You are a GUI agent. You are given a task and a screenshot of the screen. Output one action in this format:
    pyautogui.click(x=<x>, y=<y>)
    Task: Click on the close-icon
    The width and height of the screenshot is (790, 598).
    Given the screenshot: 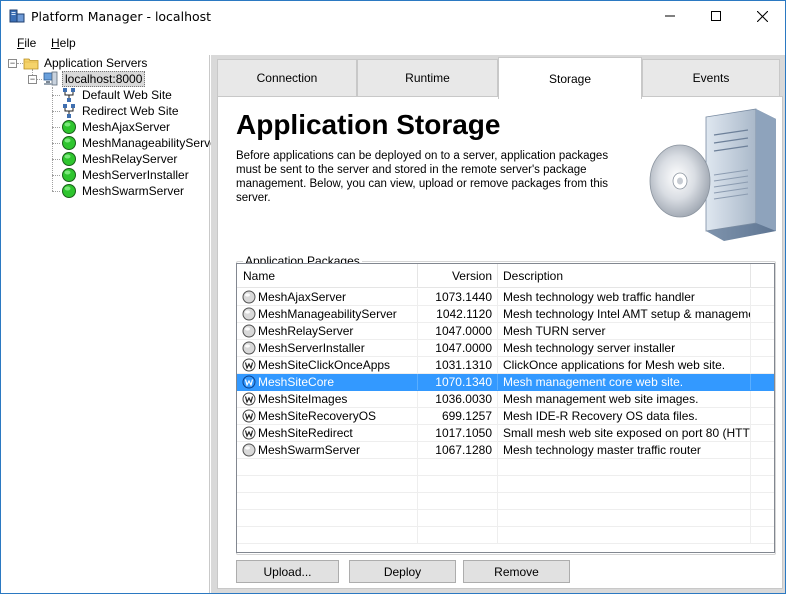 What is the action you would take?
    pyautogui.click(x=762, y=16)
    